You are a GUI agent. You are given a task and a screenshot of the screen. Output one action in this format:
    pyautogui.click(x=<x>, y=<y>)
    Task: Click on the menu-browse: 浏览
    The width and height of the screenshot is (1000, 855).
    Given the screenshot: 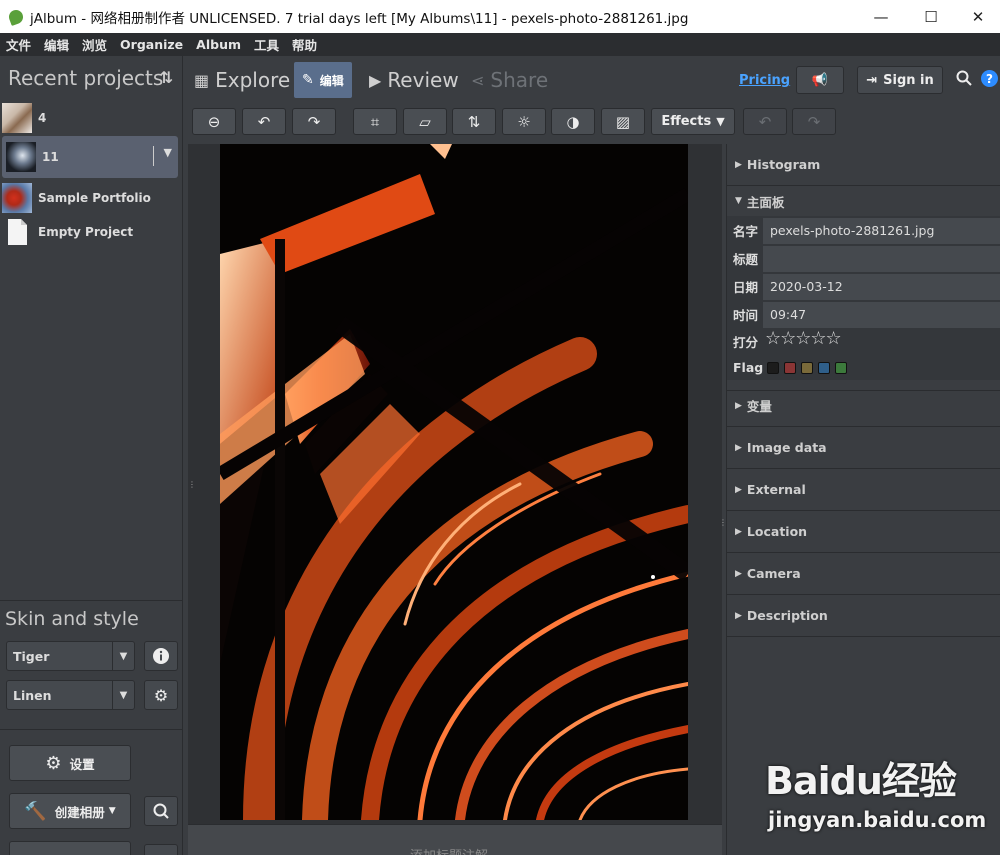 What is the action you would take?
    pyautogui.click(x=94, y=44)
    